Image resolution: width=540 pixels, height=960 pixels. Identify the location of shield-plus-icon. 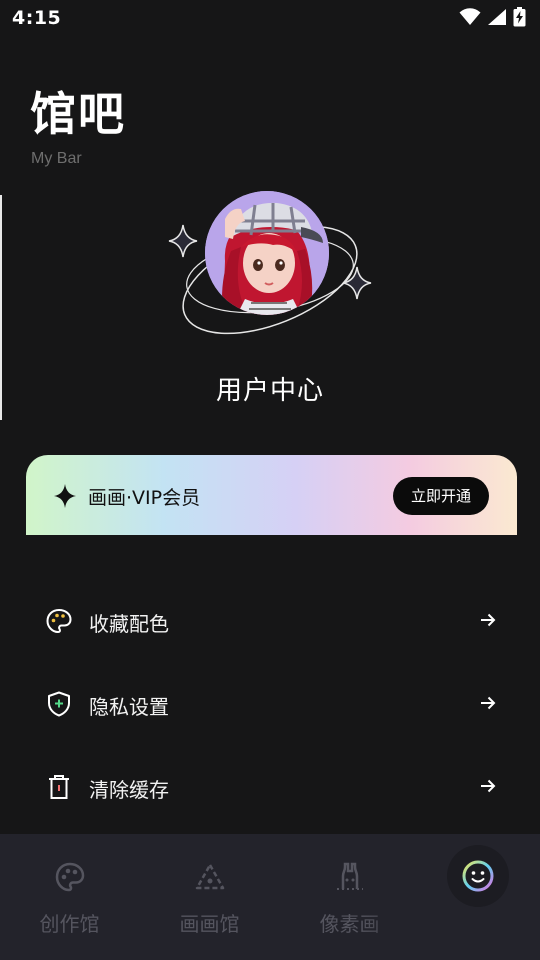
(59, 704).